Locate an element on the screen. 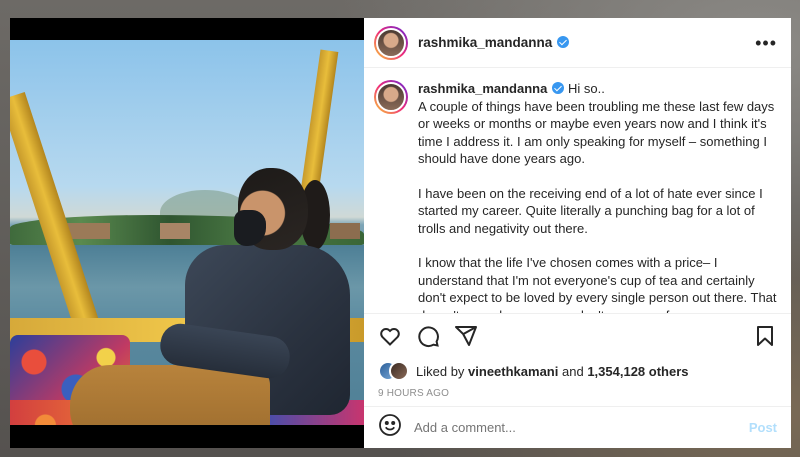 The width and height of the screenshot is (800, 457). share-icon is located at coordinates (466, 336).